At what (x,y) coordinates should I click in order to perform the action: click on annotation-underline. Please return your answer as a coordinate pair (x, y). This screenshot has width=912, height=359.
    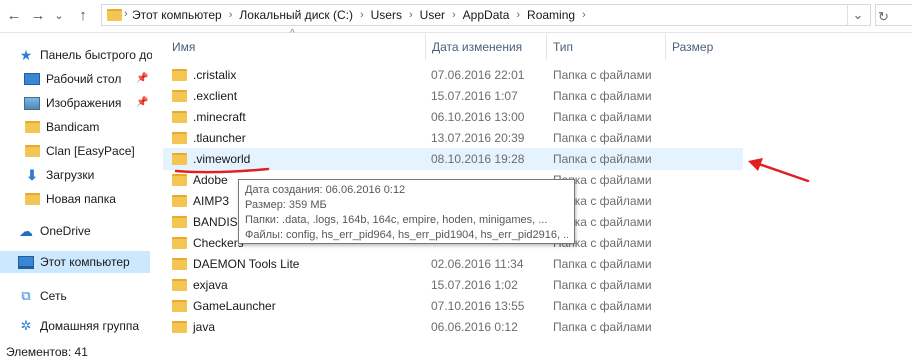
    Looking at the image, I should click on (222, 170).